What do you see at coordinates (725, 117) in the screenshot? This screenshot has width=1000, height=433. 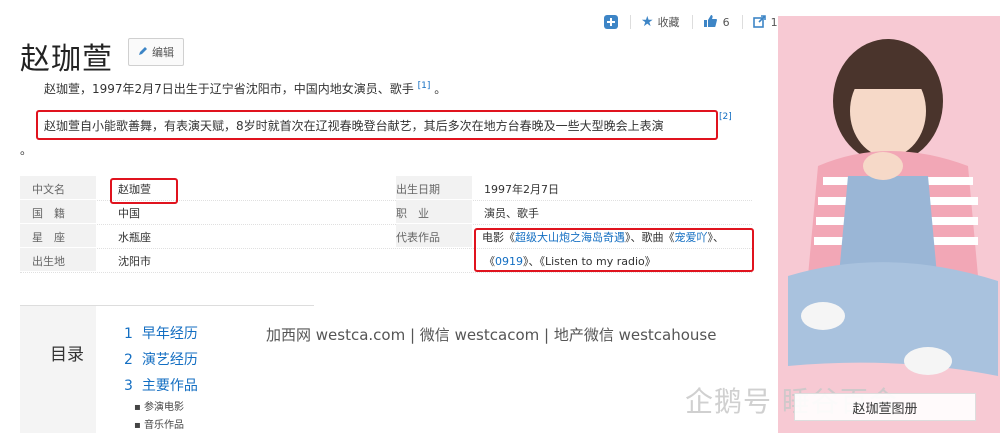 I see `reference-link-2: [2]` at bounding box center [725, 117].